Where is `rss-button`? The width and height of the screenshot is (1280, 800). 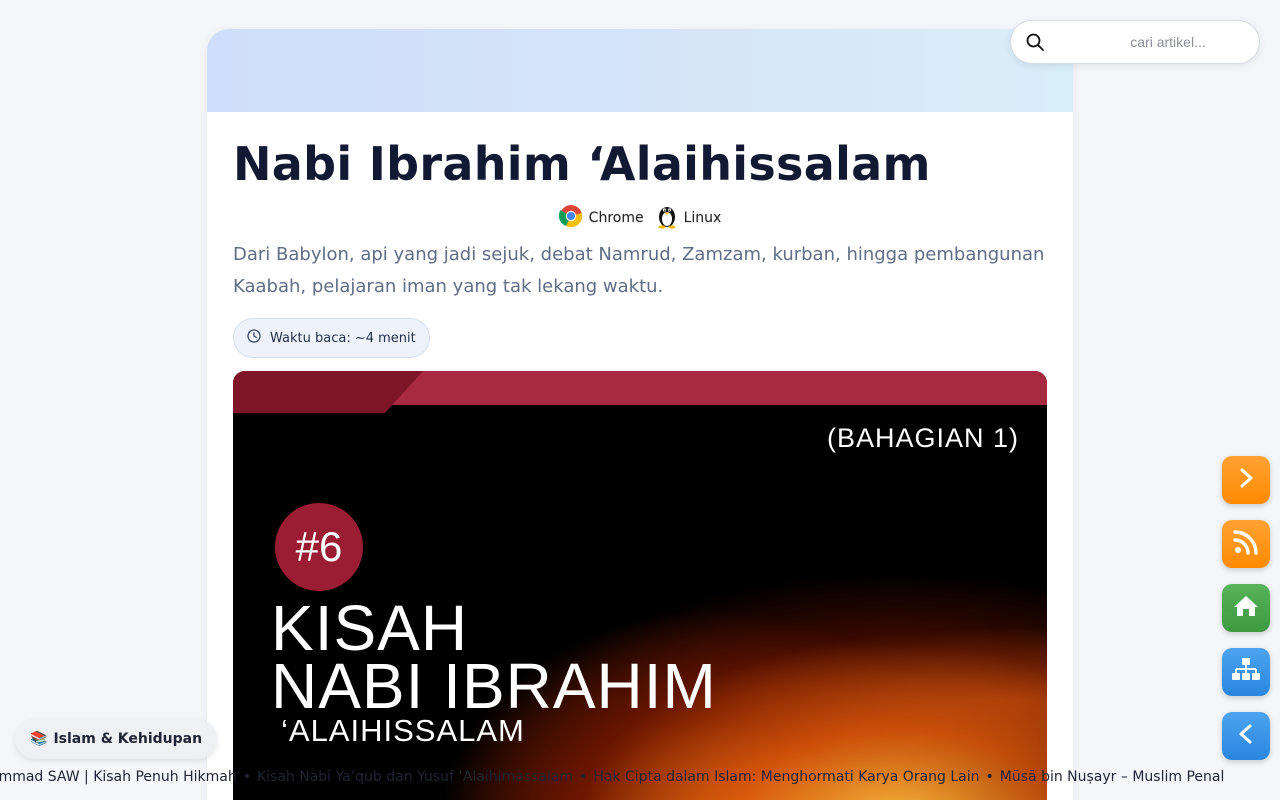 rss-button is located at coordinates (1246, 544).